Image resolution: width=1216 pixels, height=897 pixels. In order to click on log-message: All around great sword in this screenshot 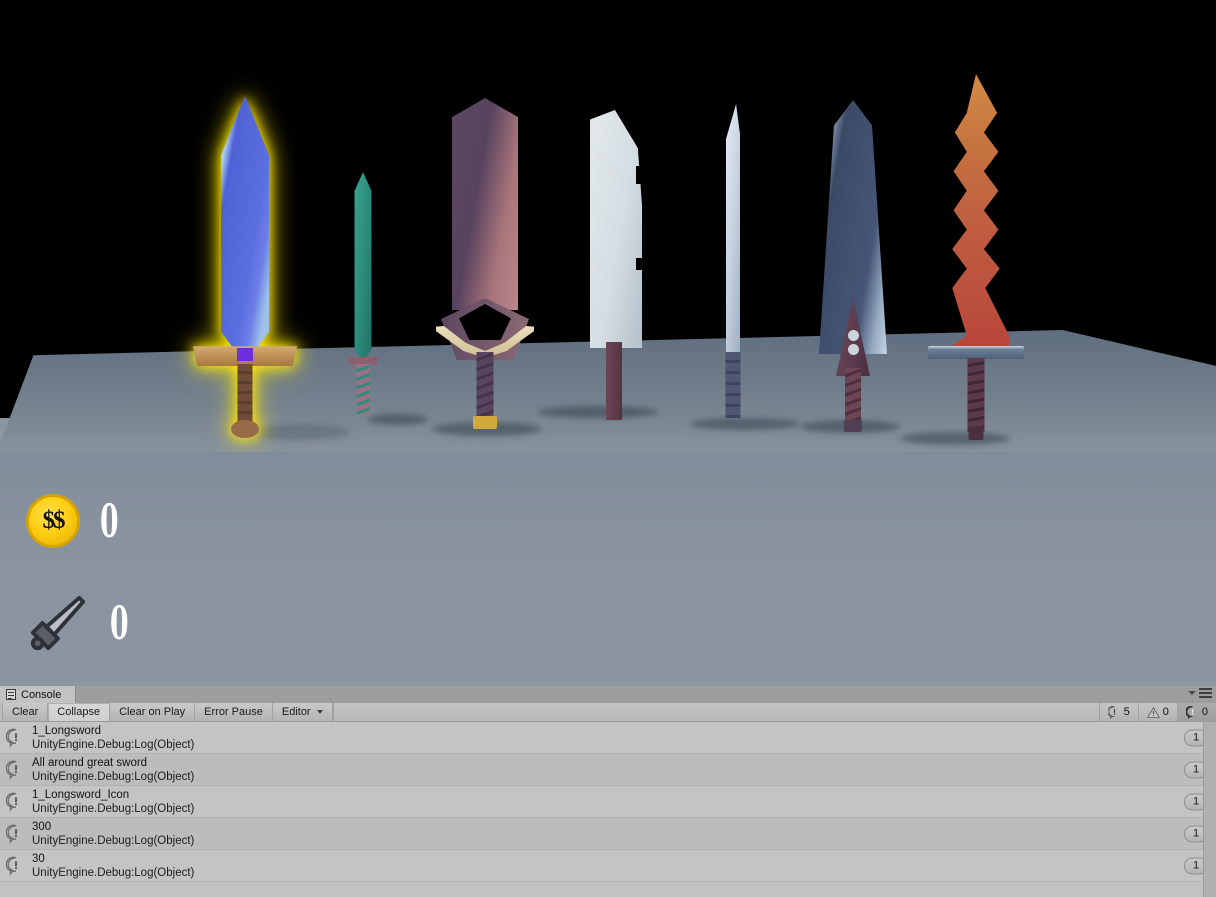, I will do `click(90, 762)`.